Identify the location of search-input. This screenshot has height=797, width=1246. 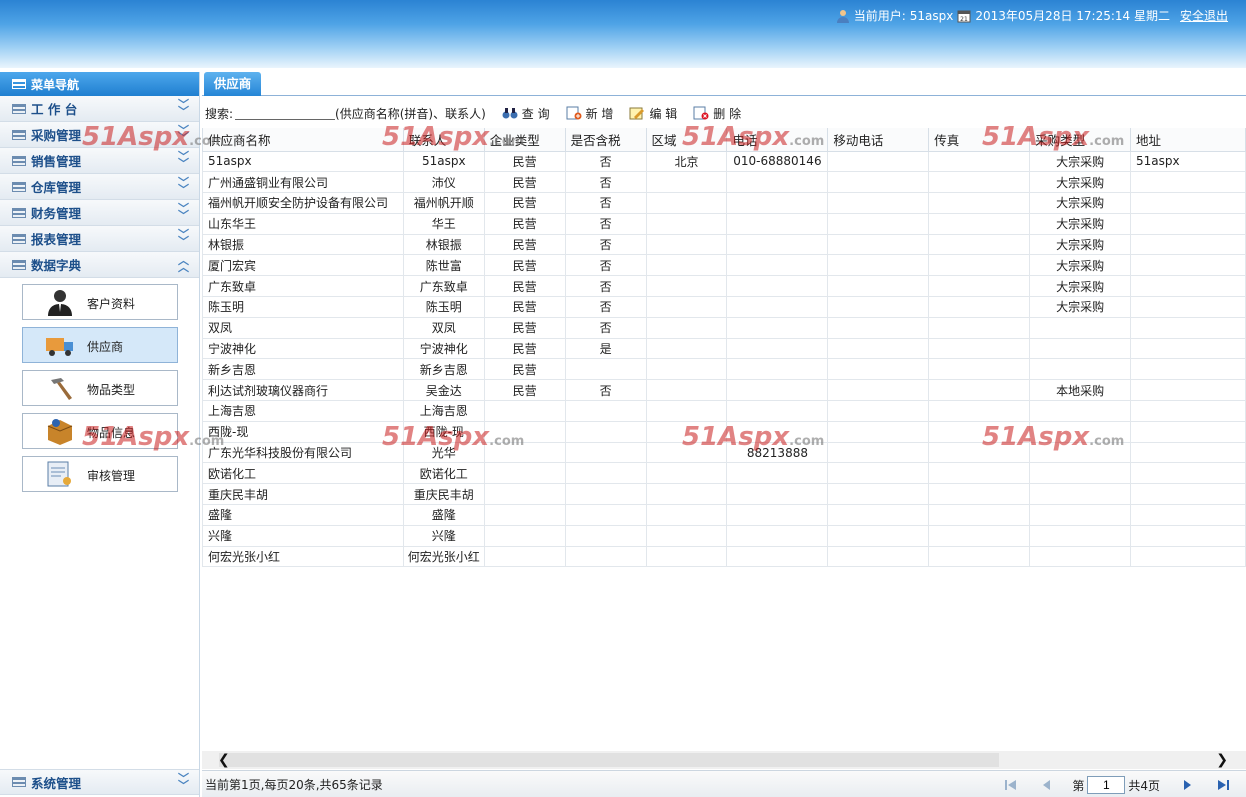
(285, 113).